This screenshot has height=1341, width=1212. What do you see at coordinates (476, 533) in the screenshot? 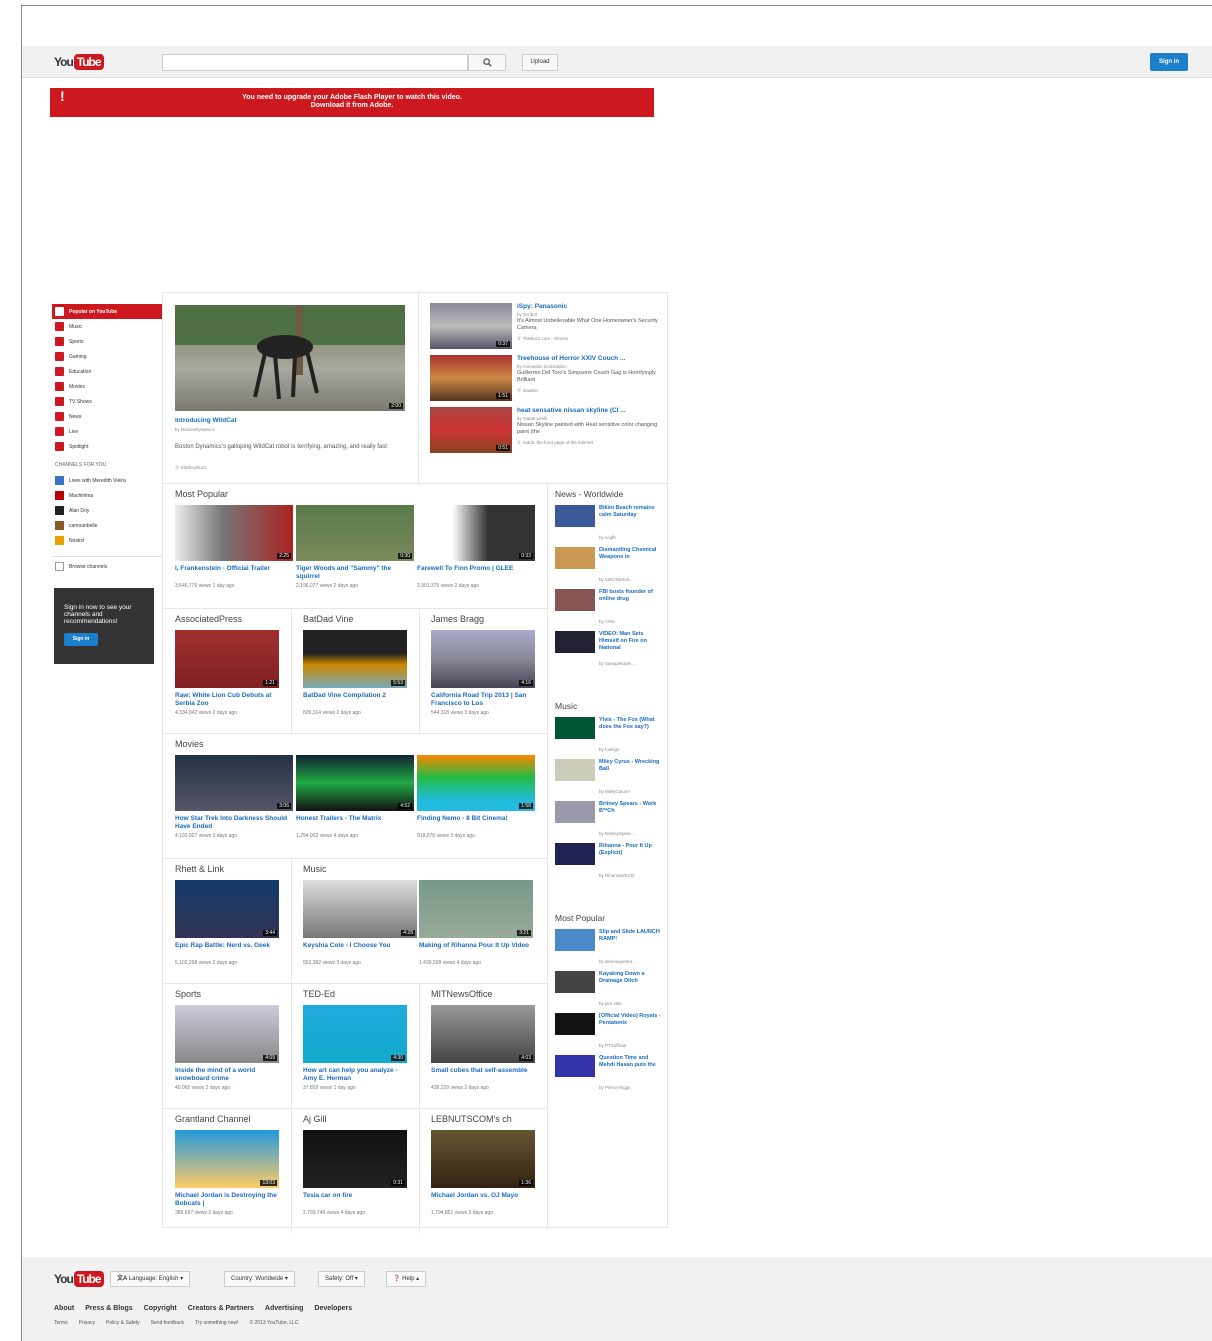
I see `video-thumbnail: 0:33` at bounding box center [476, 533].